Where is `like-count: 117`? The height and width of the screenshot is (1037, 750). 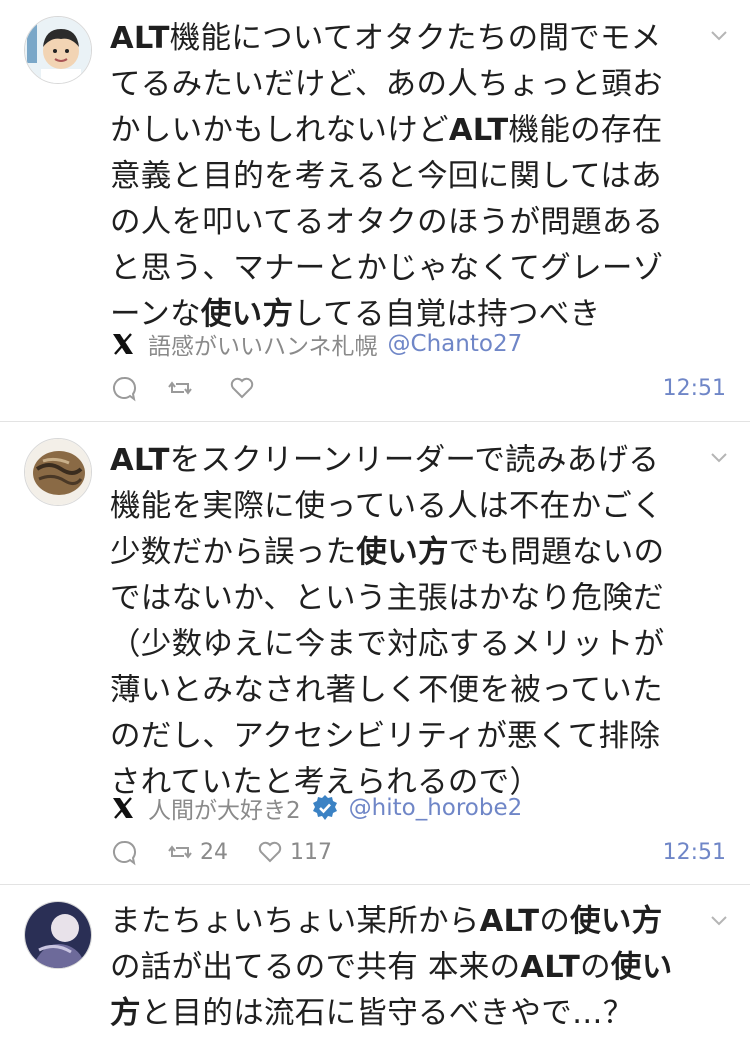 like-count: 117 is located at coordinates (311, 852).